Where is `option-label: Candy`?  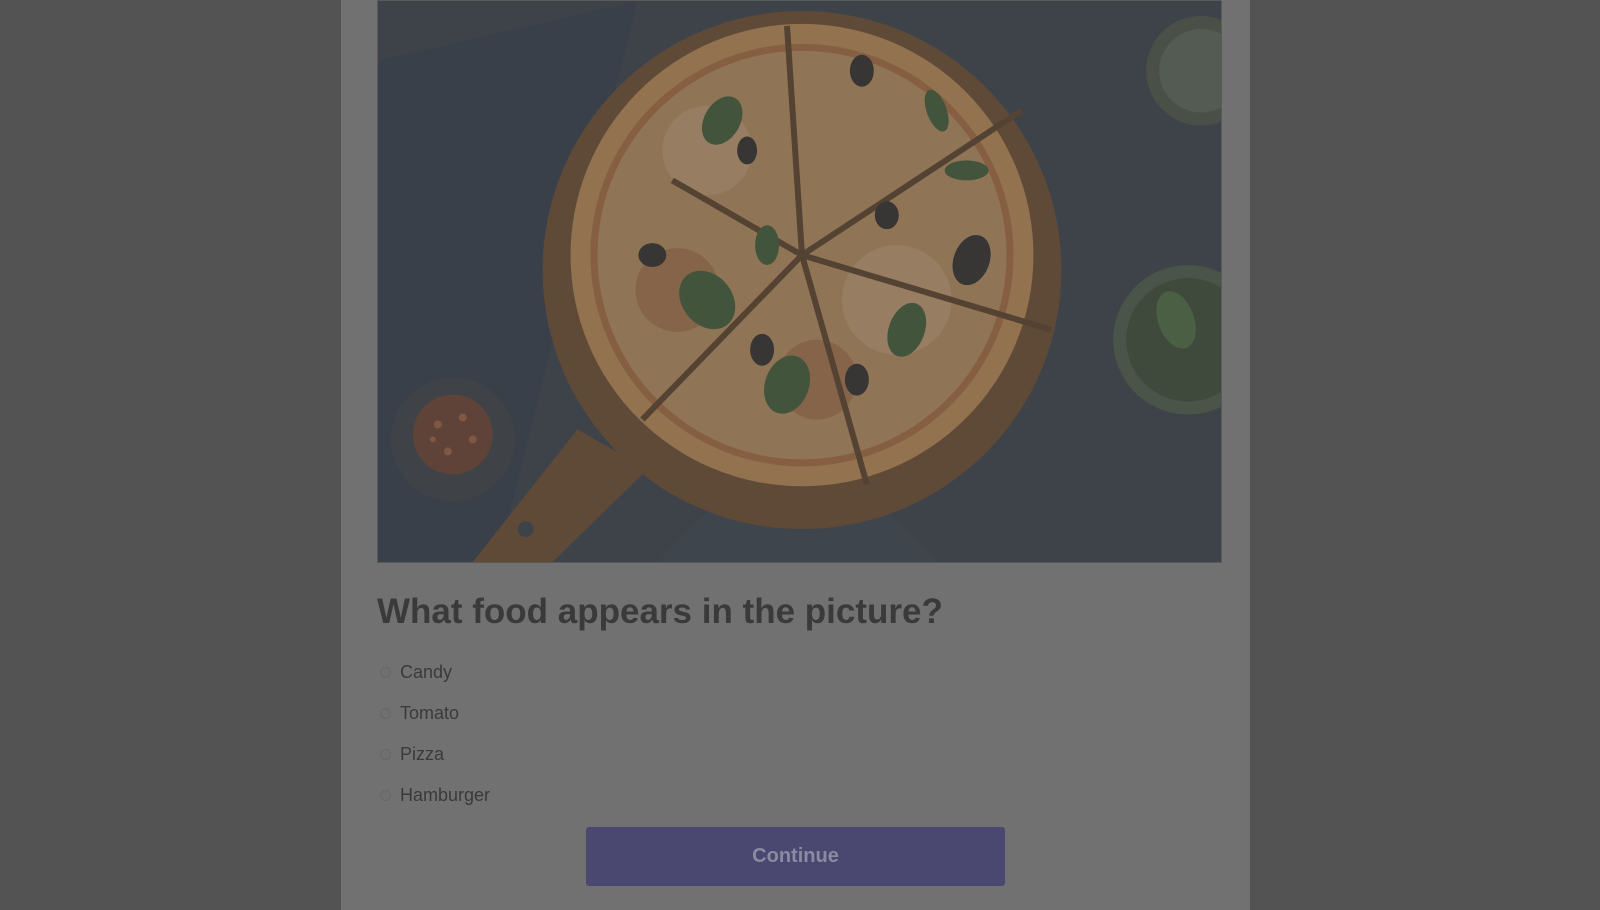 option-label: Candy is located at coordinates (426, 672).